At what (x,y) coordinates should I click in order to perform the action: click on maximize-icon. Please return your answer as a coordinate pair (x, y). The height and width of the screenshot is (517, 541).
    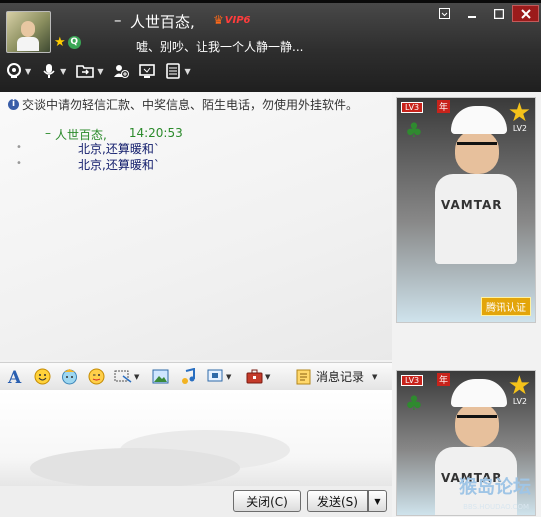
    Looking at the image, I should click on (498, 13).